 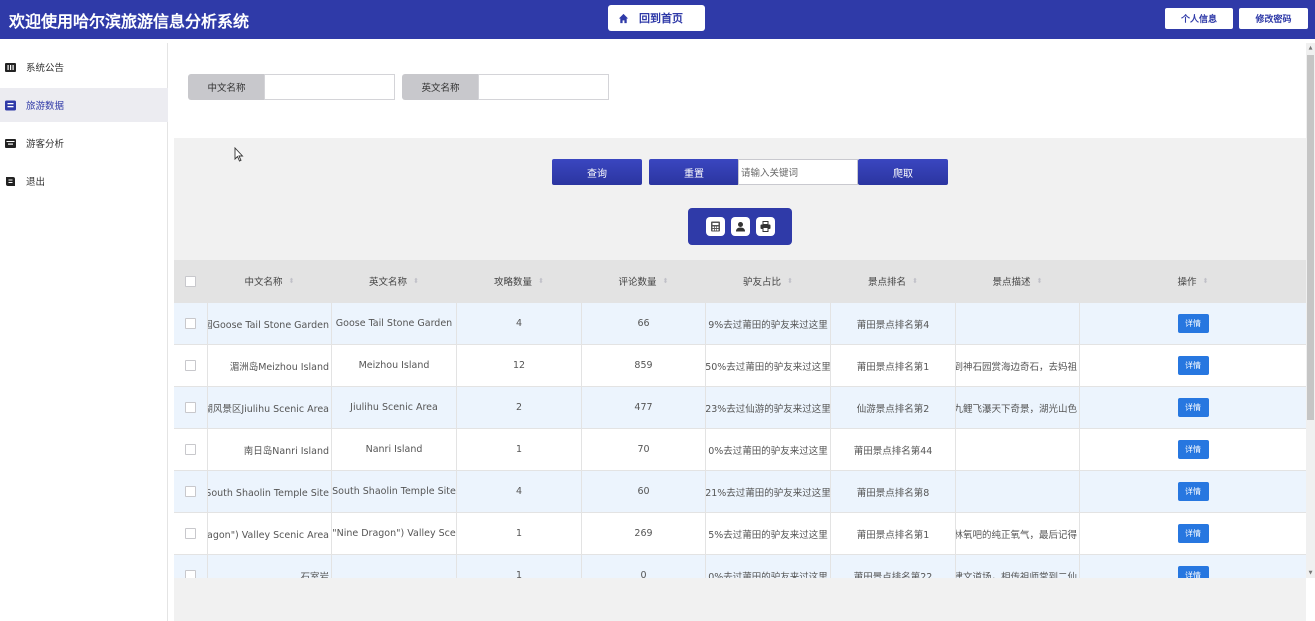 What do you see at coordinates (84, 105) in the screenshot?
I see `sidebar-item-travel-data: 旅游数据` at bounding box center [84, 105].